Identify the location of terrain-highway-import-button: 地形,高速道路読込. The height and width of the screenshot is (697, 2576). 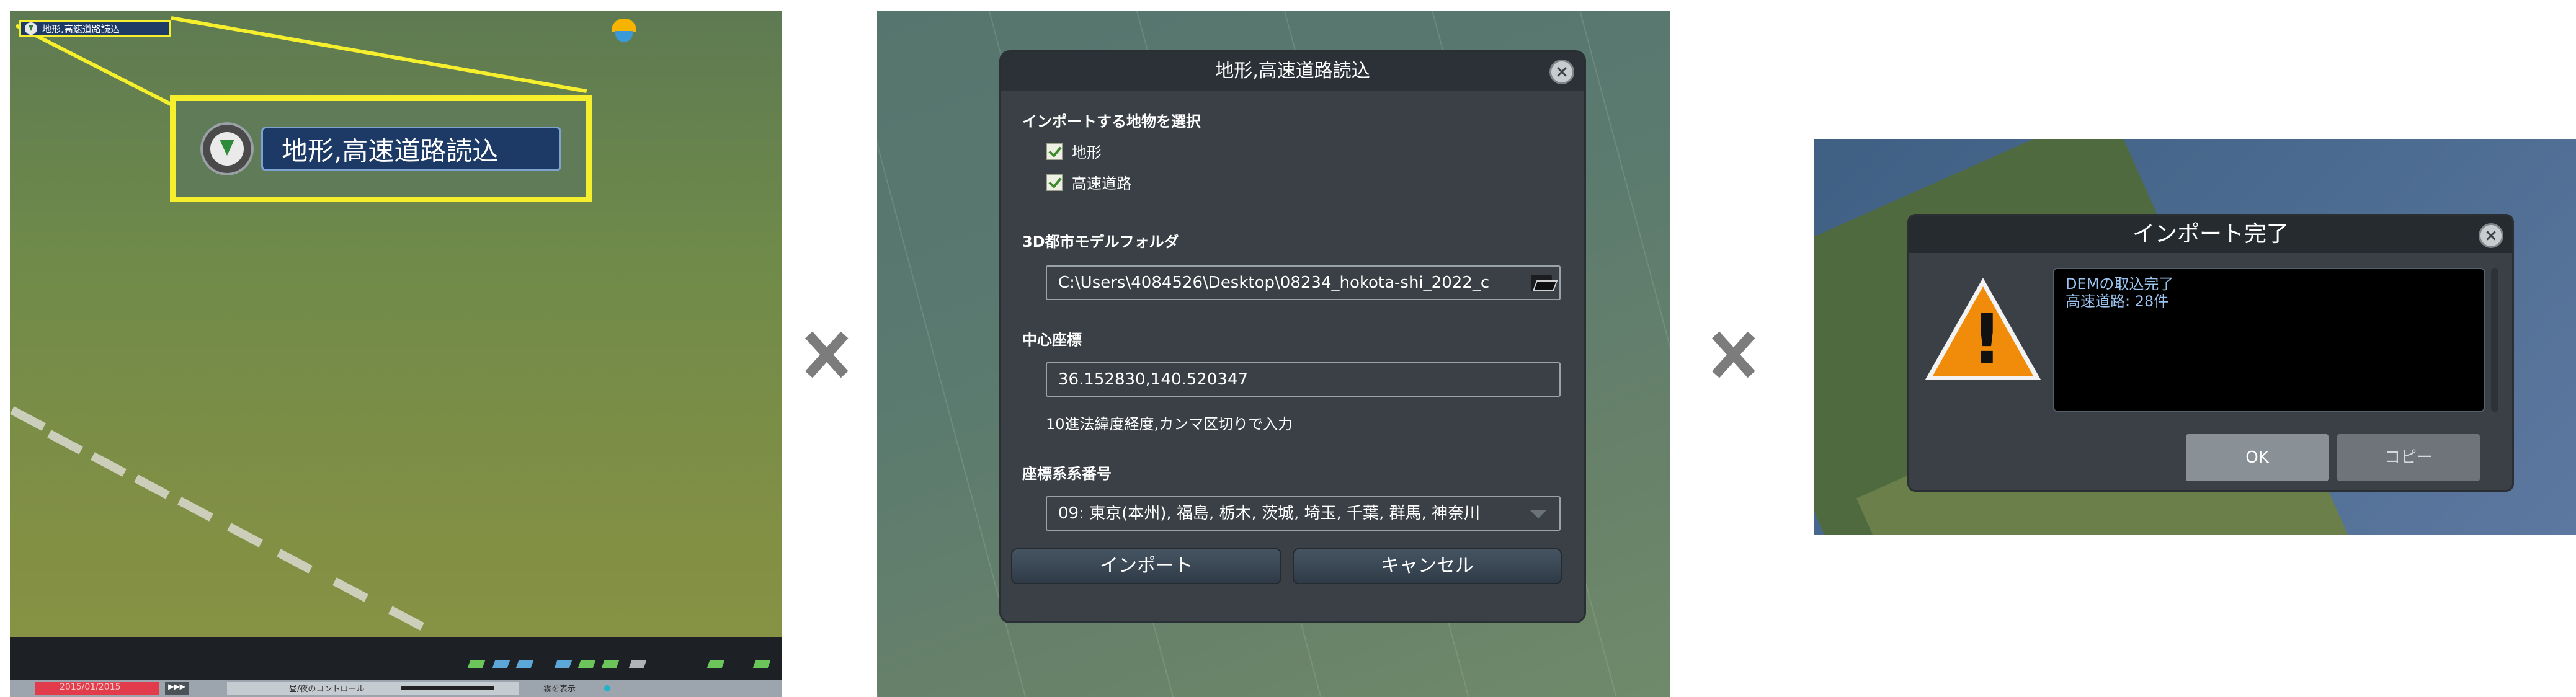
(95, 29).